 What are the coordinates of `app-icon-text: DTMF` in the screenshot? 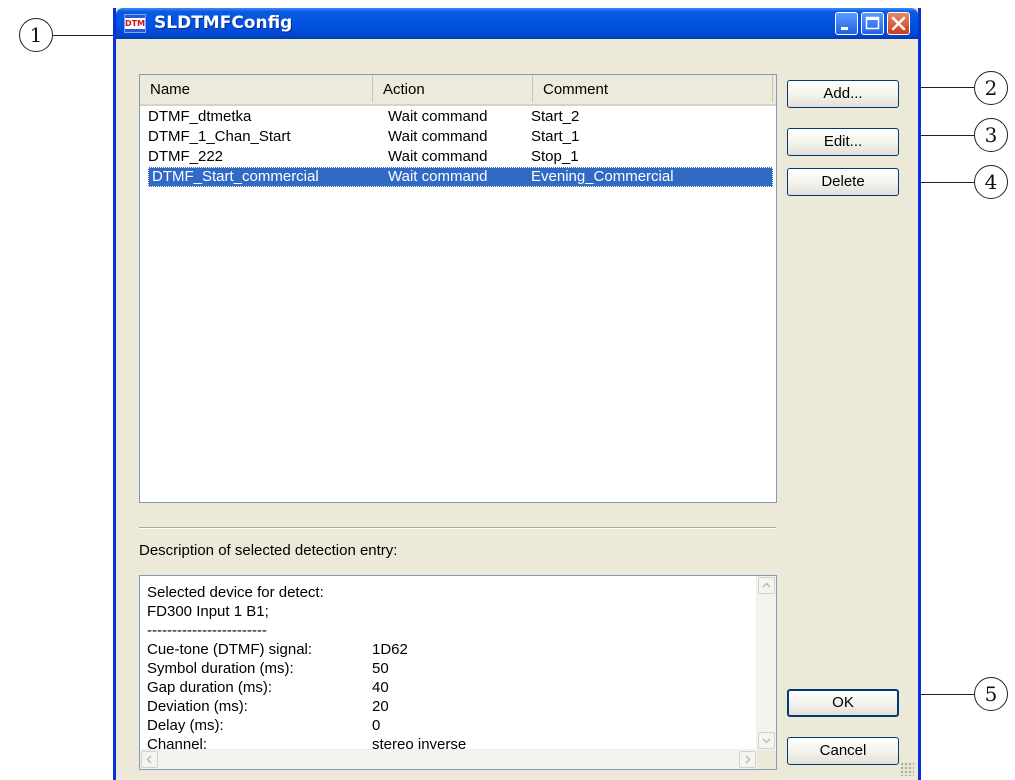 It's located at (135, 23).